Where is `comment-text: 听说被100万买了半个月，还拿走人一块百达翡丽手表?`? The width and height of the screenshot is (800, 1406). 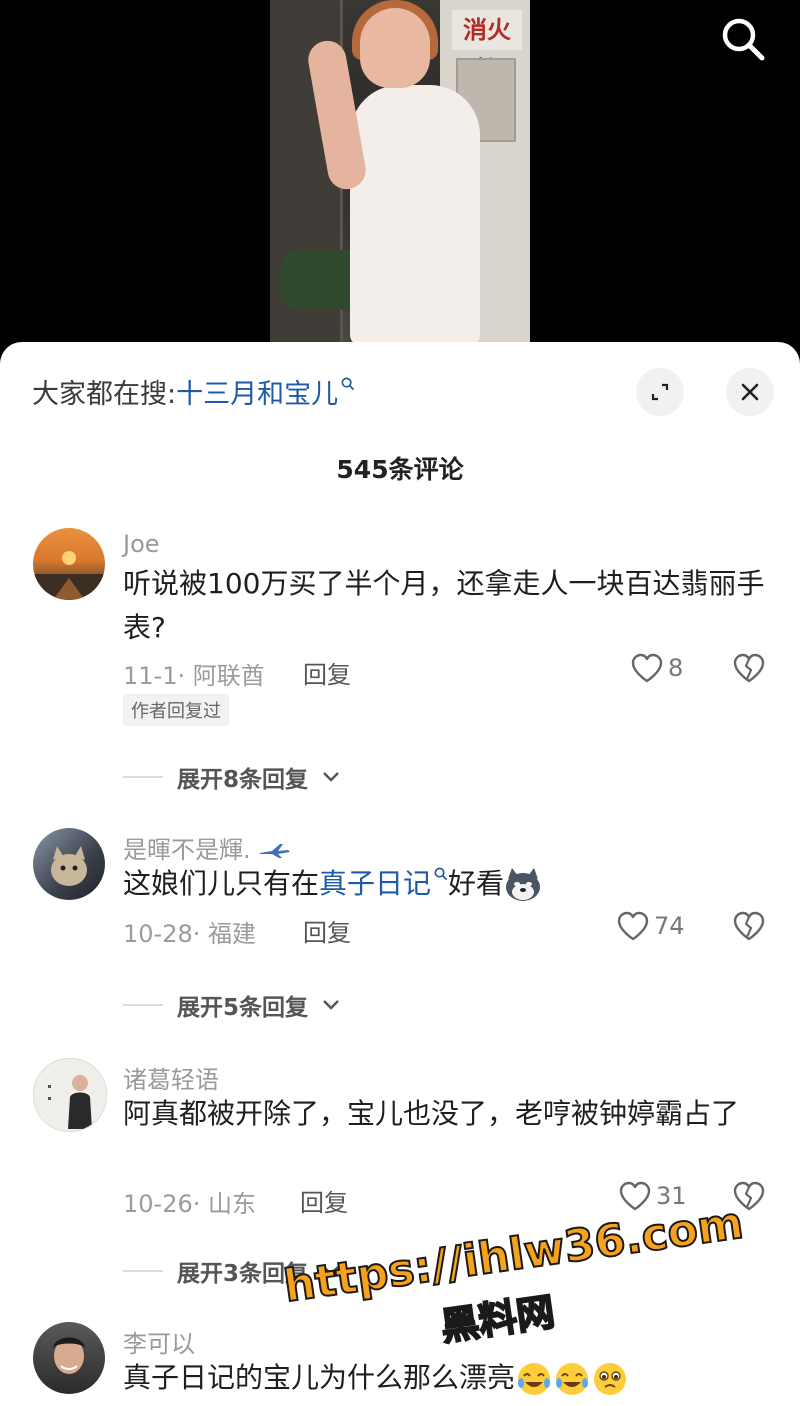 comment-text: 听说被100万买了半个月，还拿走人一块百达翡丽手表? is located at coordinates (444, 605).